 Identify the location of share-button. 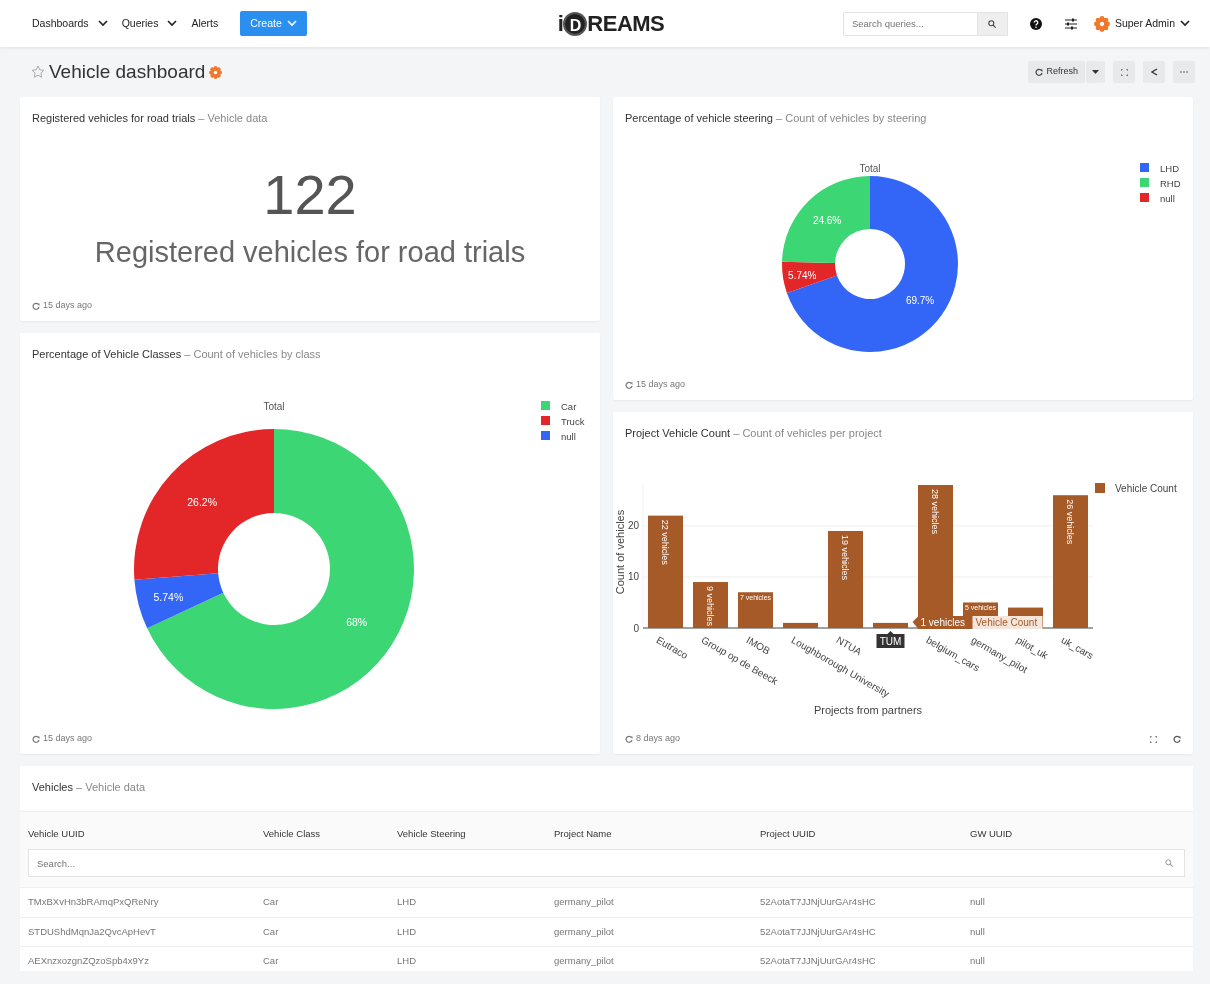
(1154, 72).